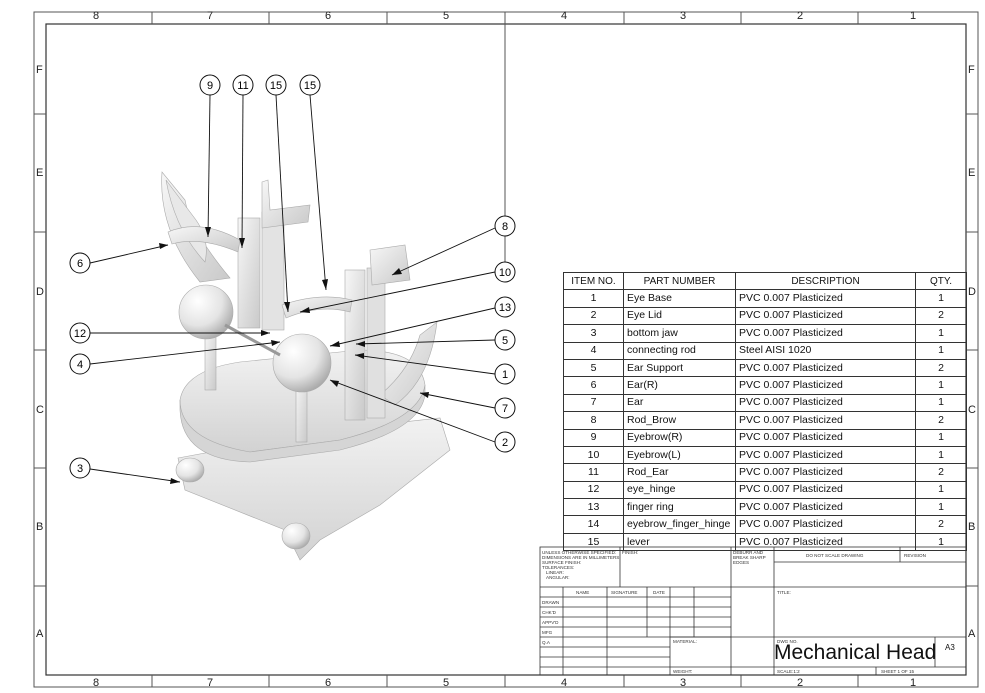 The height and width of the screenshot is (693, 985). What do you see at coordinates (505, 273) in the screenshot?
I see `balloon-label: 10` at bounding box center [505, 273].